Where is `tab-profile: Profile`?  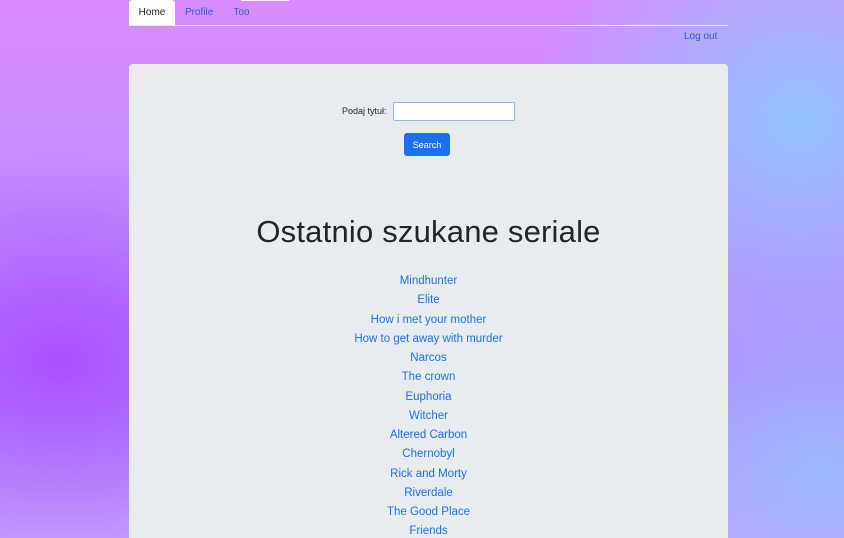
tab-profile: Profile is located at coordinates (199, 12).